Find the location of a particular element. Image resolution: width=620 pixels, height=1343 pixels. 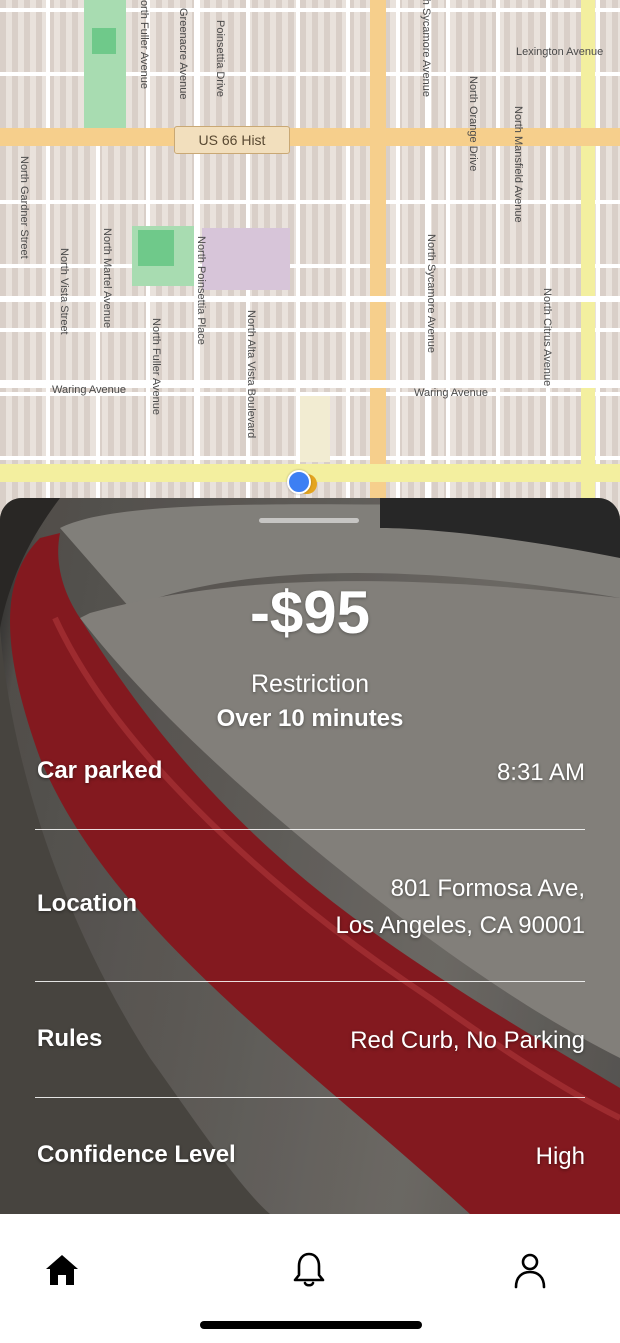

row-label: Rules is located at coordinates (70, 1038).